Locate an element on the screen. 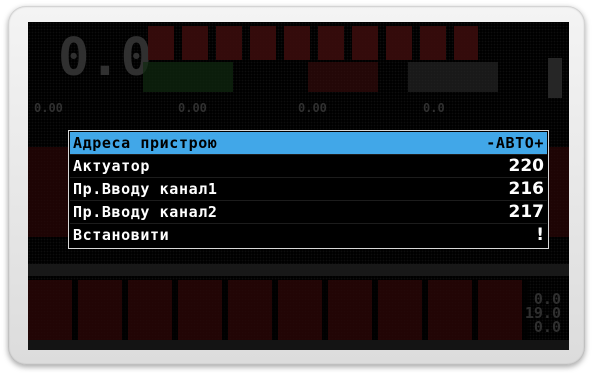  menu-item-label: Пр.Вводу канал1 is located at coordinates (145, 189).